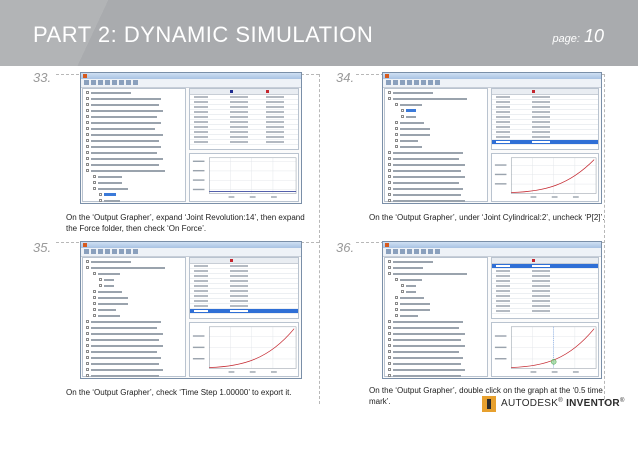 Image resolution: width=638 pixels, height=451 pixels. I want to click on product-name: INVENTOR, so click(593, 403).